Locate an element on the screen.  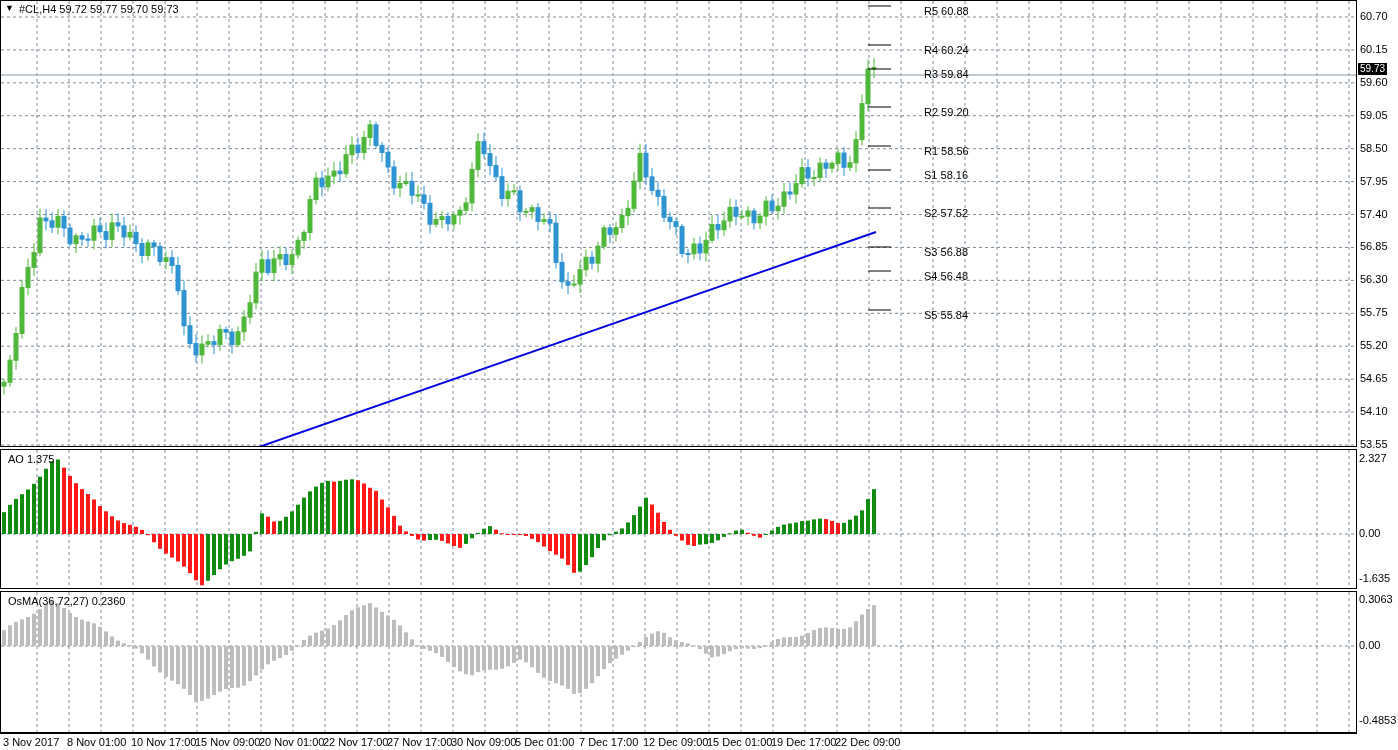
indicator-axis-label: 2.327 is located at coordinates (1373, 458).